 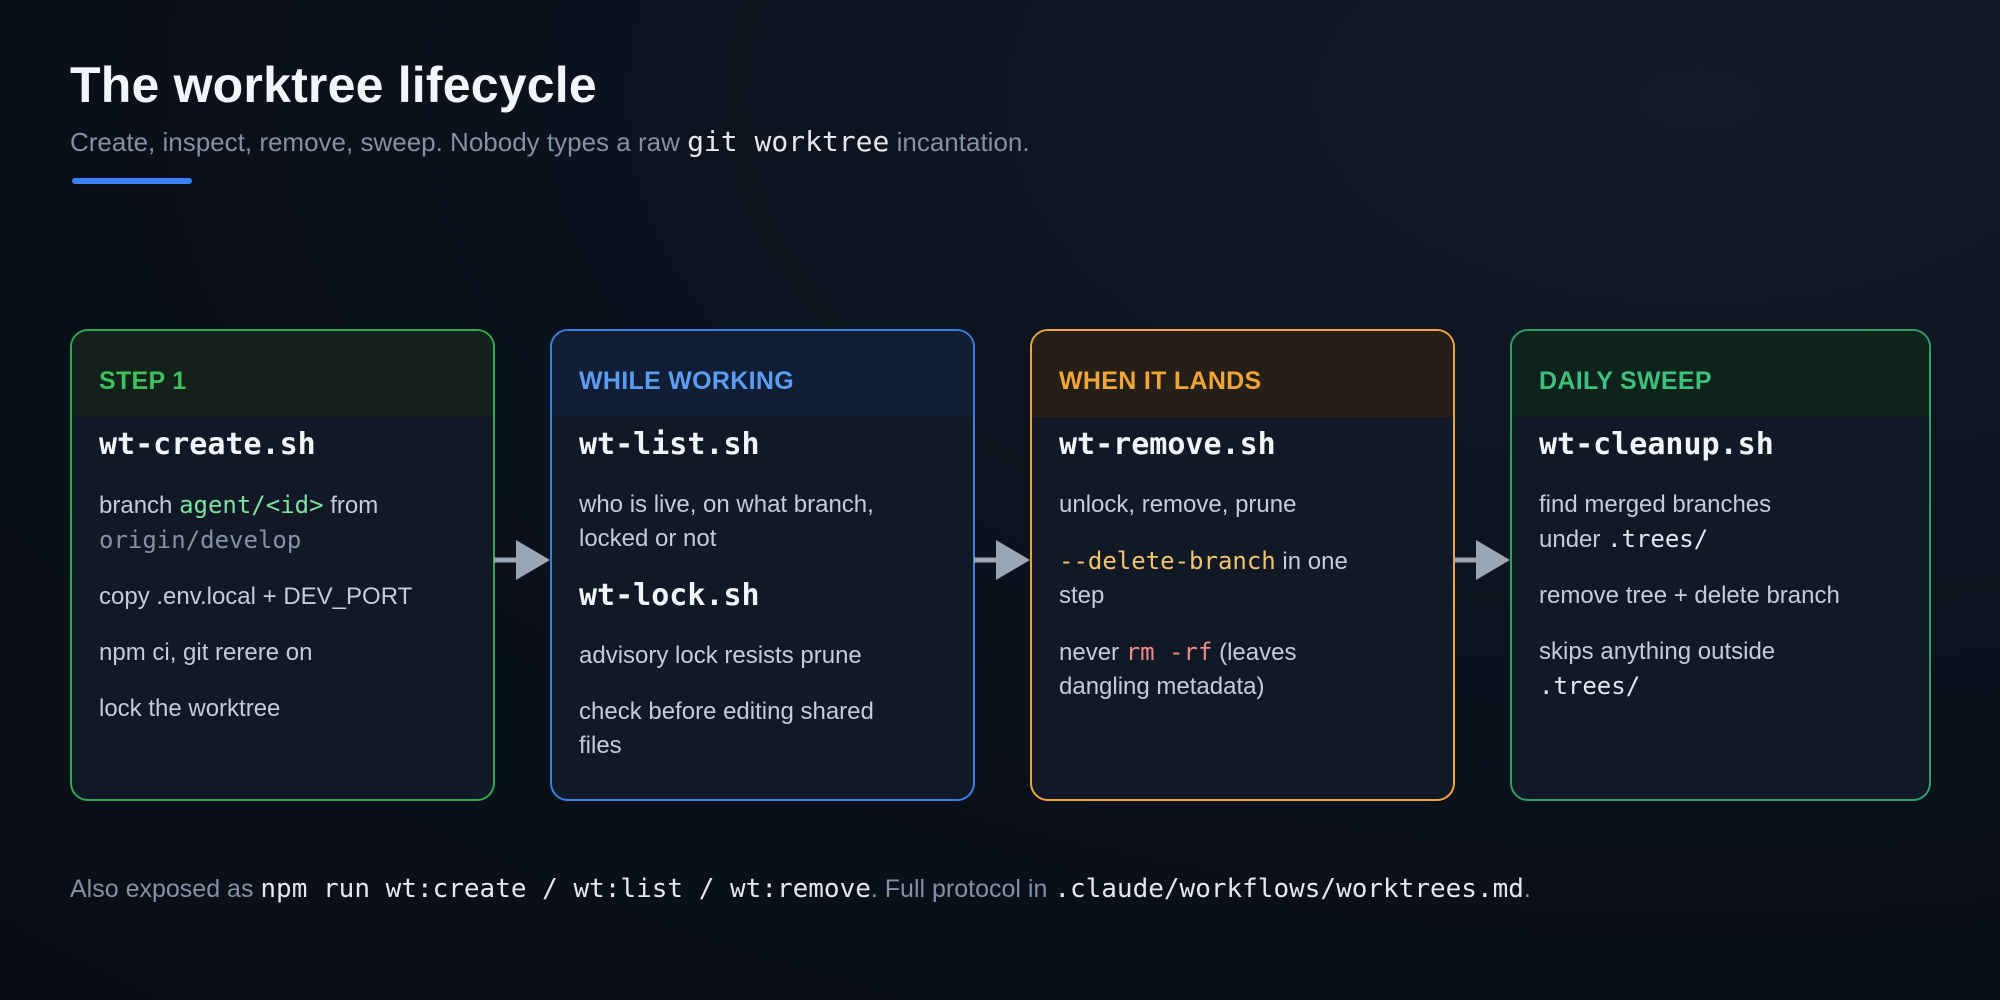 What do you see at coordinates (1289, 889) in the screenshot?
I see `footer-code-path: .claude/workflows/worktrees.md` at bounding box center [1289, 889].